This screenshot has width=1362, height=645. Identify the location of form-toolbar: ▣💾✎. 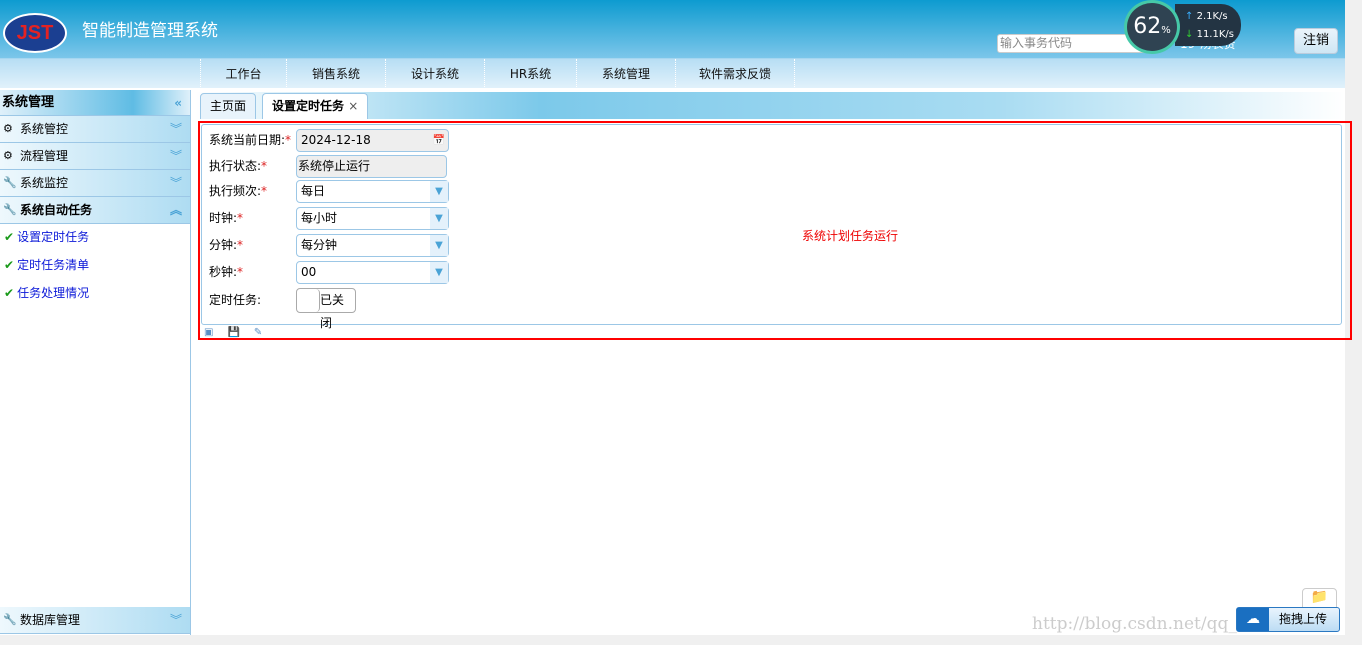
(240, 332).